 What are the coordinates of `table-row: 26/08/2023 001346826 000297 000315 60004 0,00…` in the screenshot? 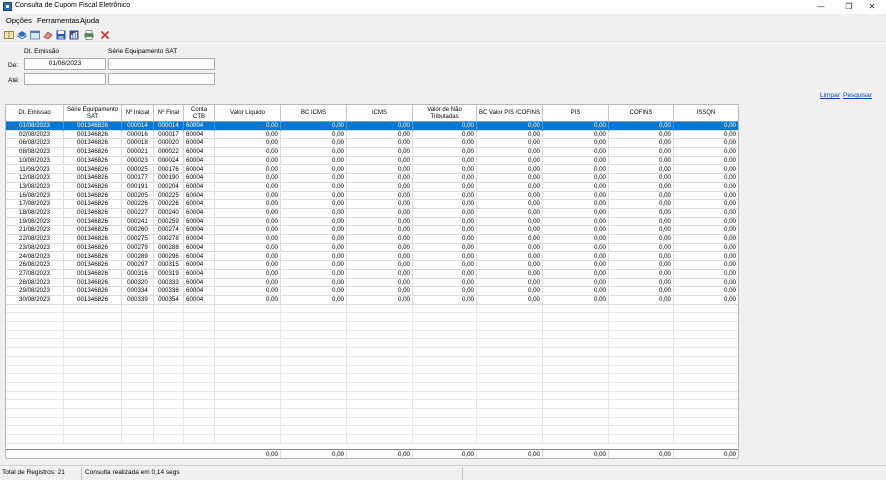 It's located at (372, 265).